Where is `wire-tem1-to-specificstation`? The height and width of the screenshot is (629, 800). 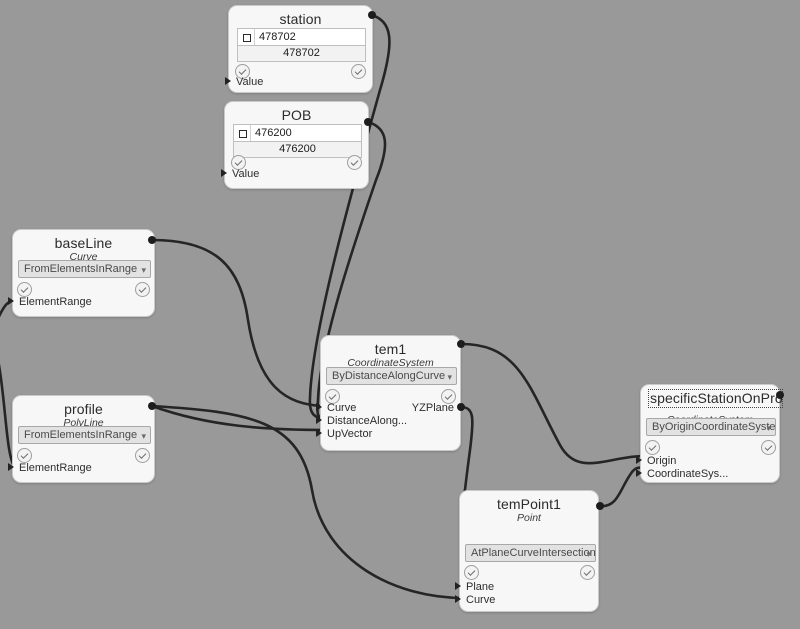
wire-tem1-to-specificstation is located at coordinates (553, 403).